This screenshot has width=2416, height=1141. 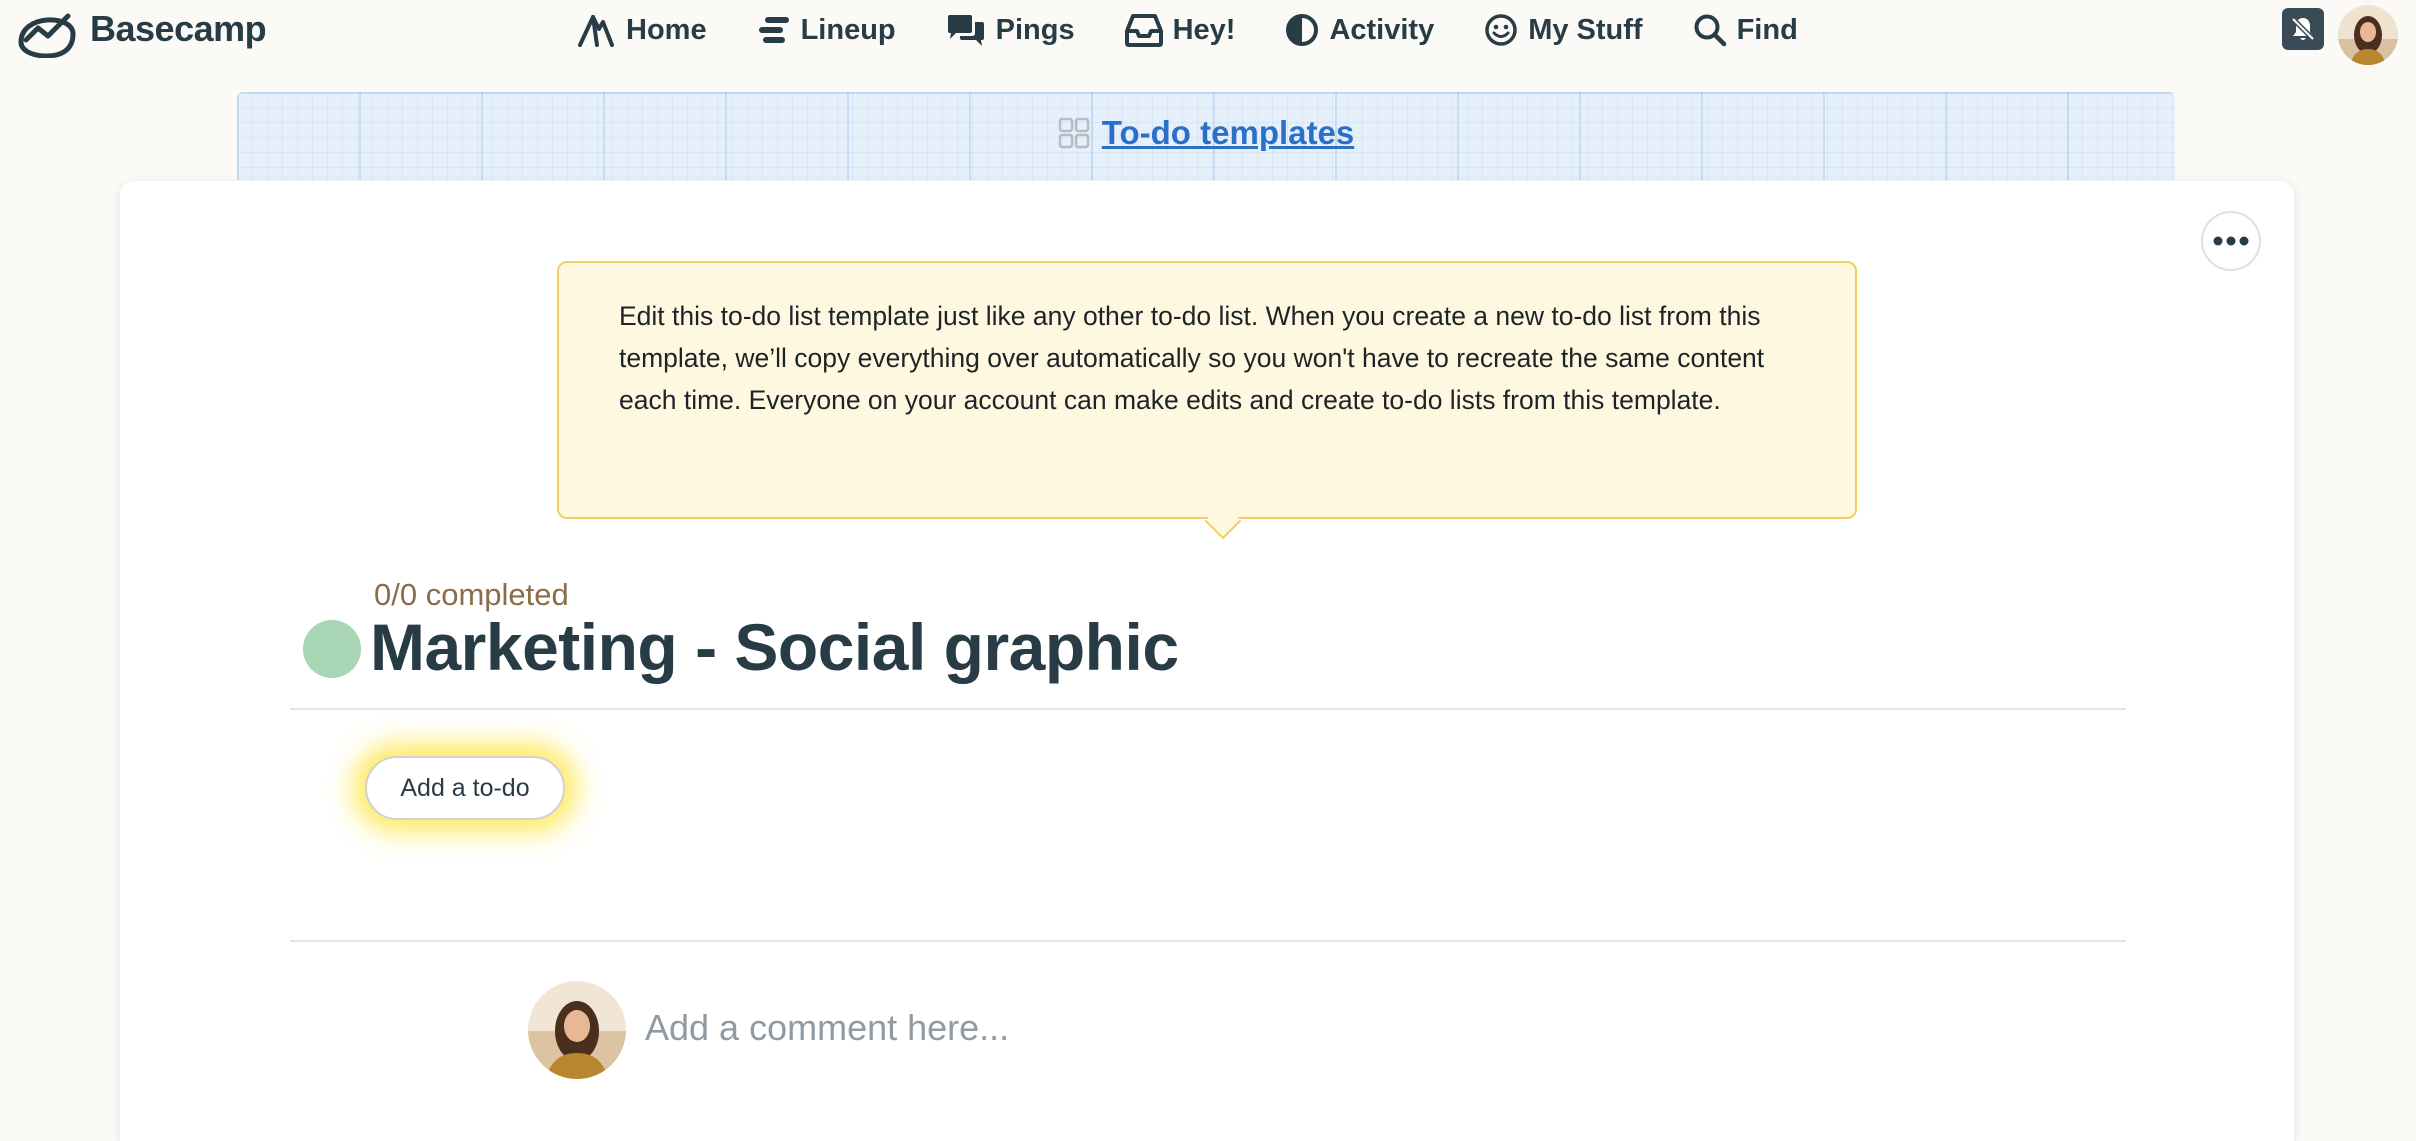 What do you see at coordinates (1302, 30) in the screenshot?
I see `activity-icon` at bounding box center [1302, 30].